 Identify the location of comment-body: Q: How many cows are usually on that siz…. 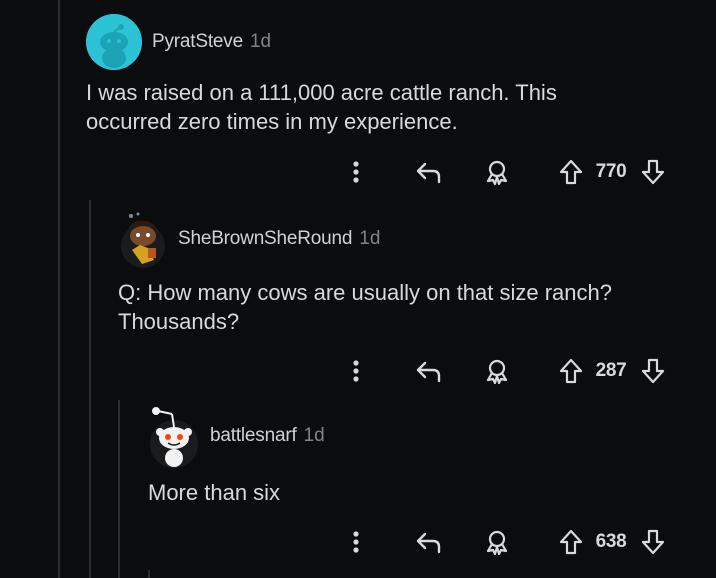
(365, 307).